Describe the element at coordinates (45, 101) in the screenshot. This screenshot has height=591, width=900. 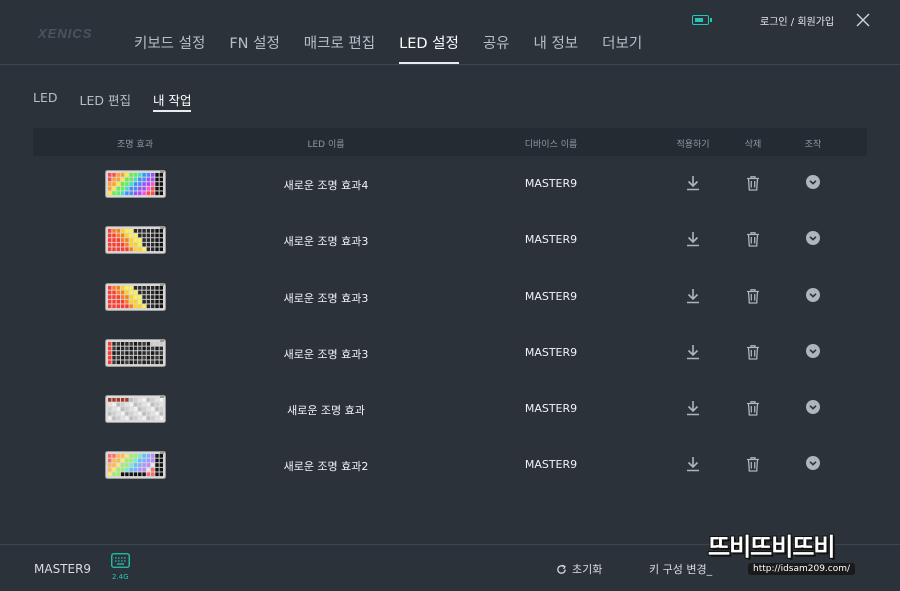
I see `tab-led: LED` at that location.